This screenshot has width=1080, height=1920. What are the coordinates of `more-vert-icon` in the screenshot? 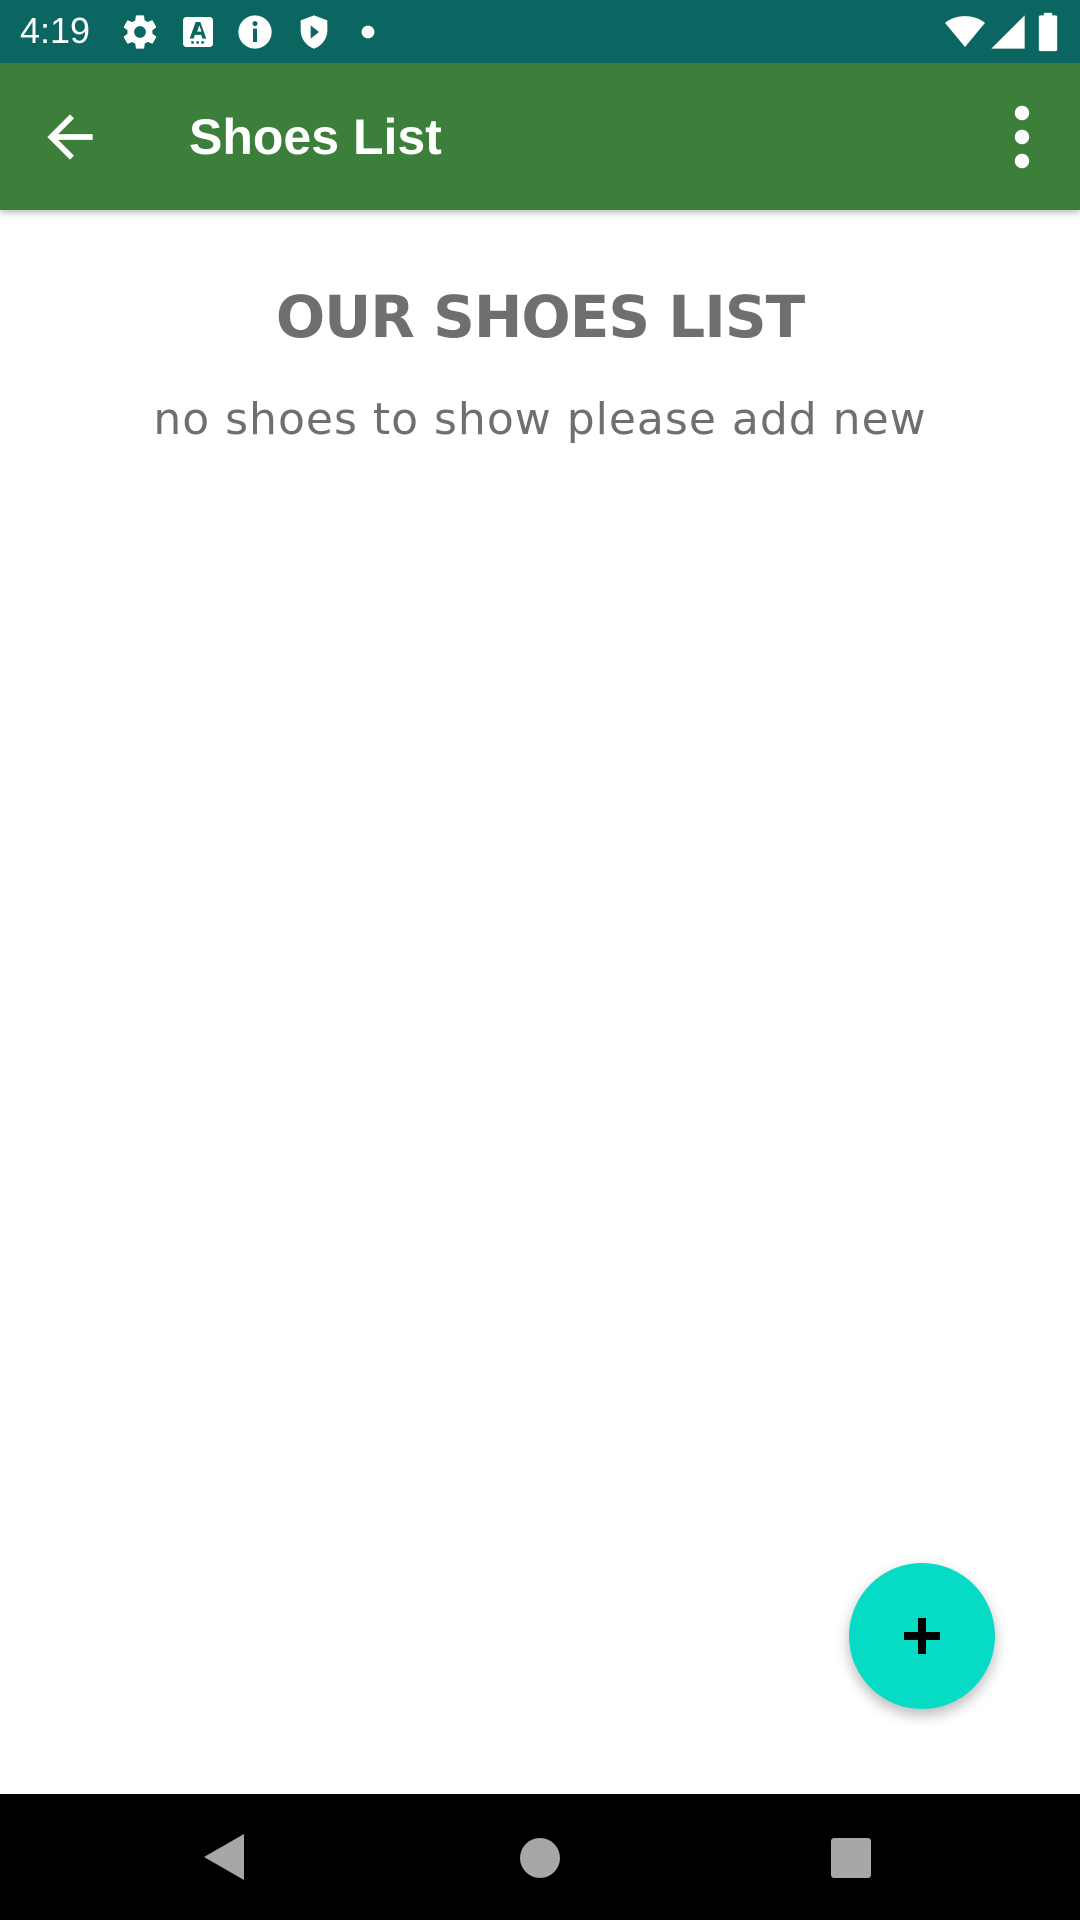 It's located at (1022, 137).